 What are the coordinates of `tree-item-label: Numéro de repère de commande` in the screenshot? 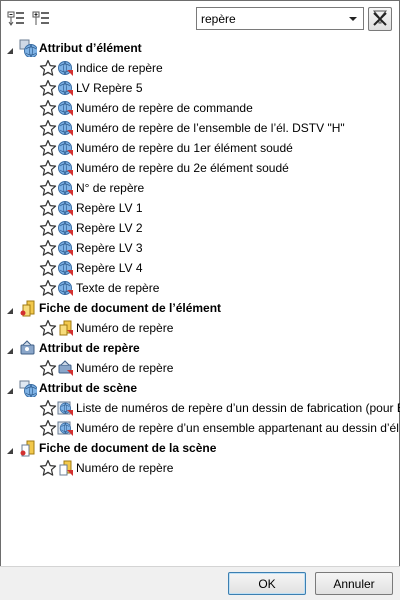 It's located at (164, 108).